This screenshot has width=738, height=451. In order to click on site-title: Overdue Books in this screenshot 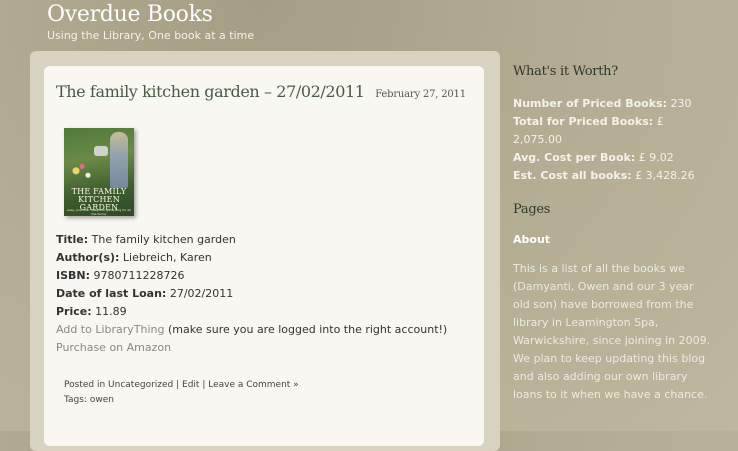, I will do `click(130, 14)`.